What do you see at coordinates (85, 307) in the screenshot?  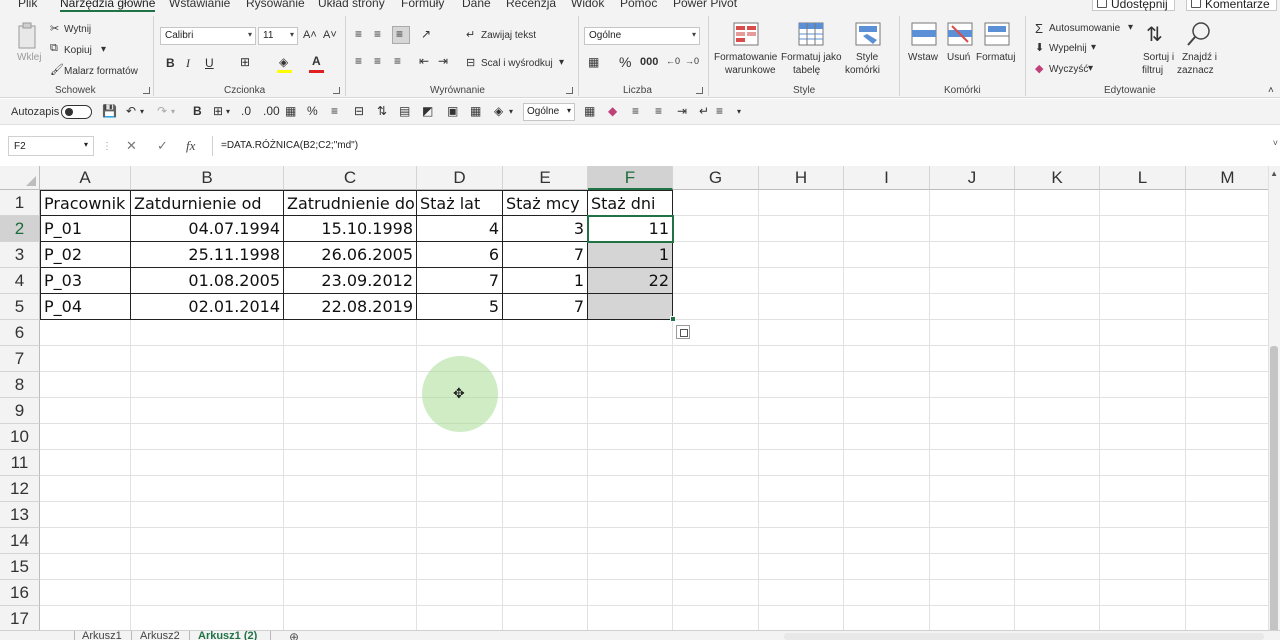 I see `table-cell: P_04` at bounding box center [85, 307].